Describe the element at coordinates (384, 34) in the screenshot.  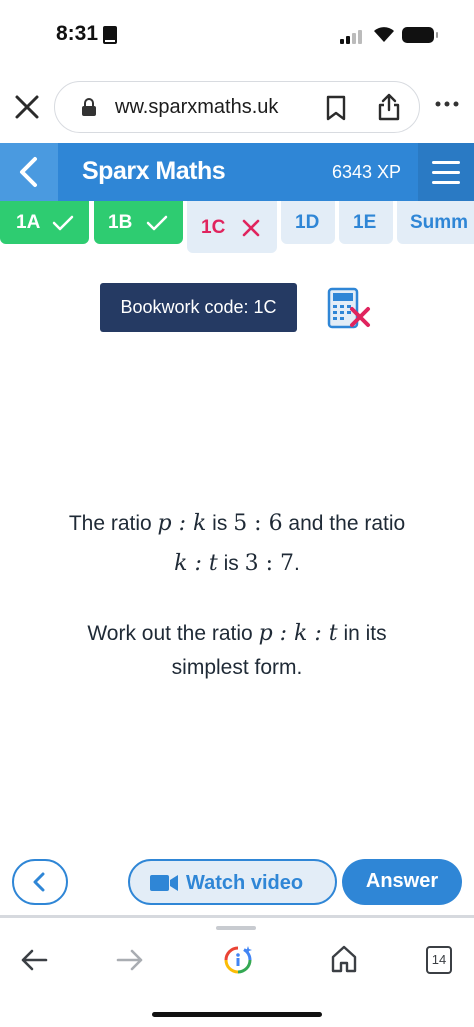
I see `wifi-icon` at that location.